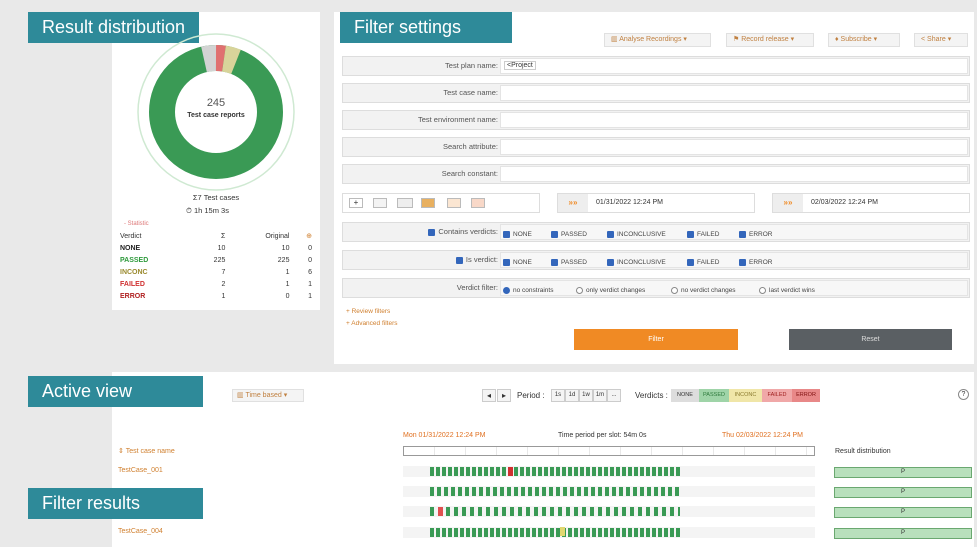  I want to click on cv-error: ERROR, so click(755, 235).